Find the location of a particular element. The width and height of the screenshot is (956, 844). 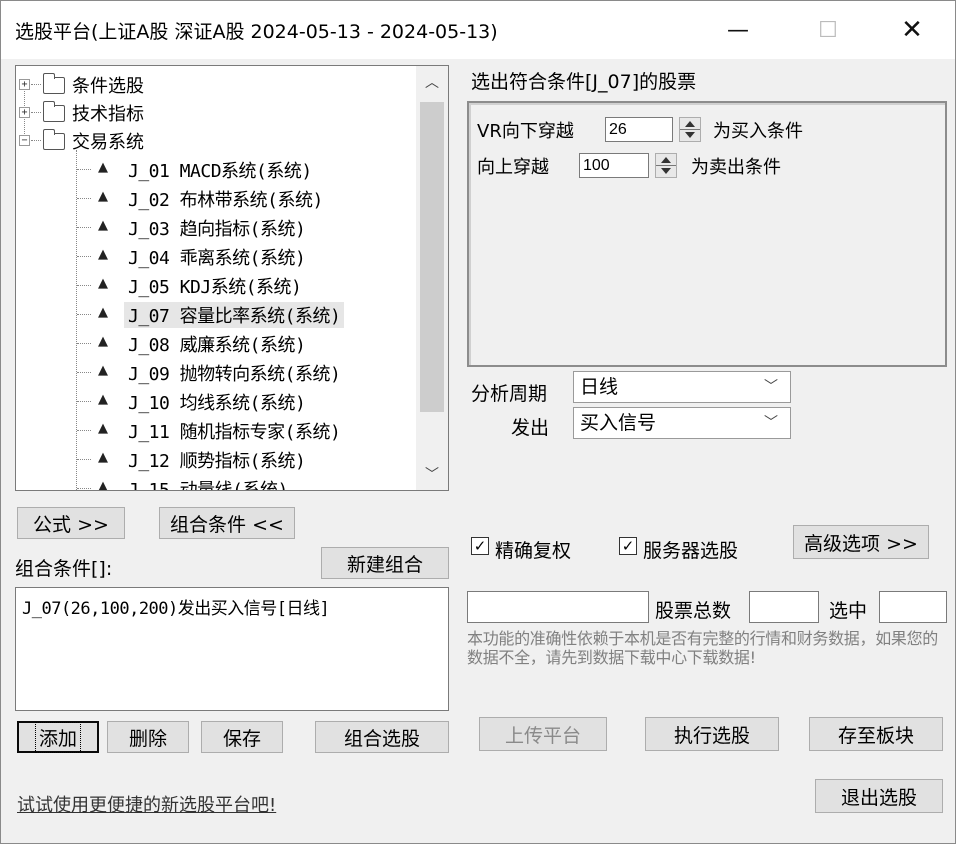

exit-selection-button: 退出选股 is located at coordinates (879, 796).